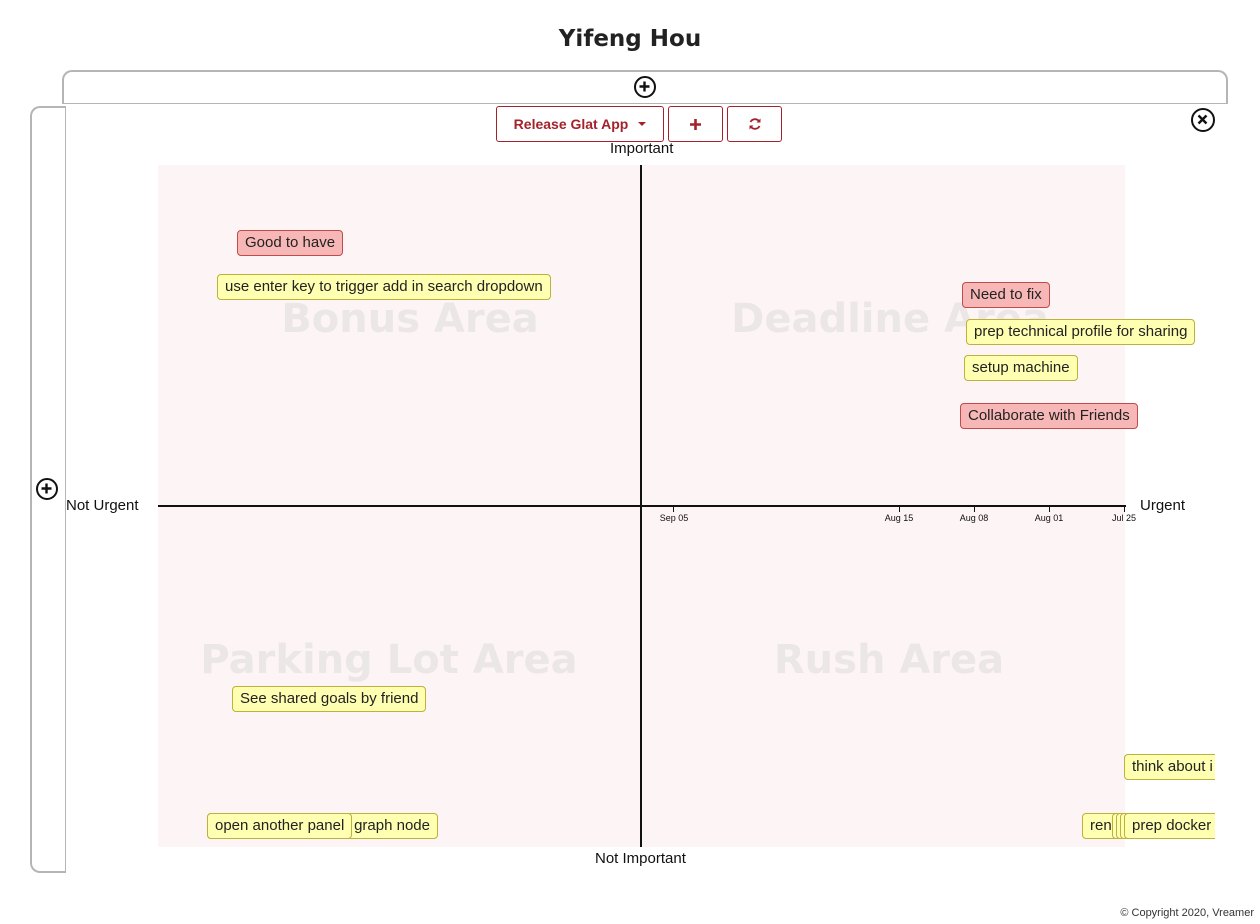 The height and width of the screenshot is (924, 1260). What do you see at coordinates (1169, 767) in the screenshot?
I see `task-card-think-about: think about i` at bounding box center [1169, 767].